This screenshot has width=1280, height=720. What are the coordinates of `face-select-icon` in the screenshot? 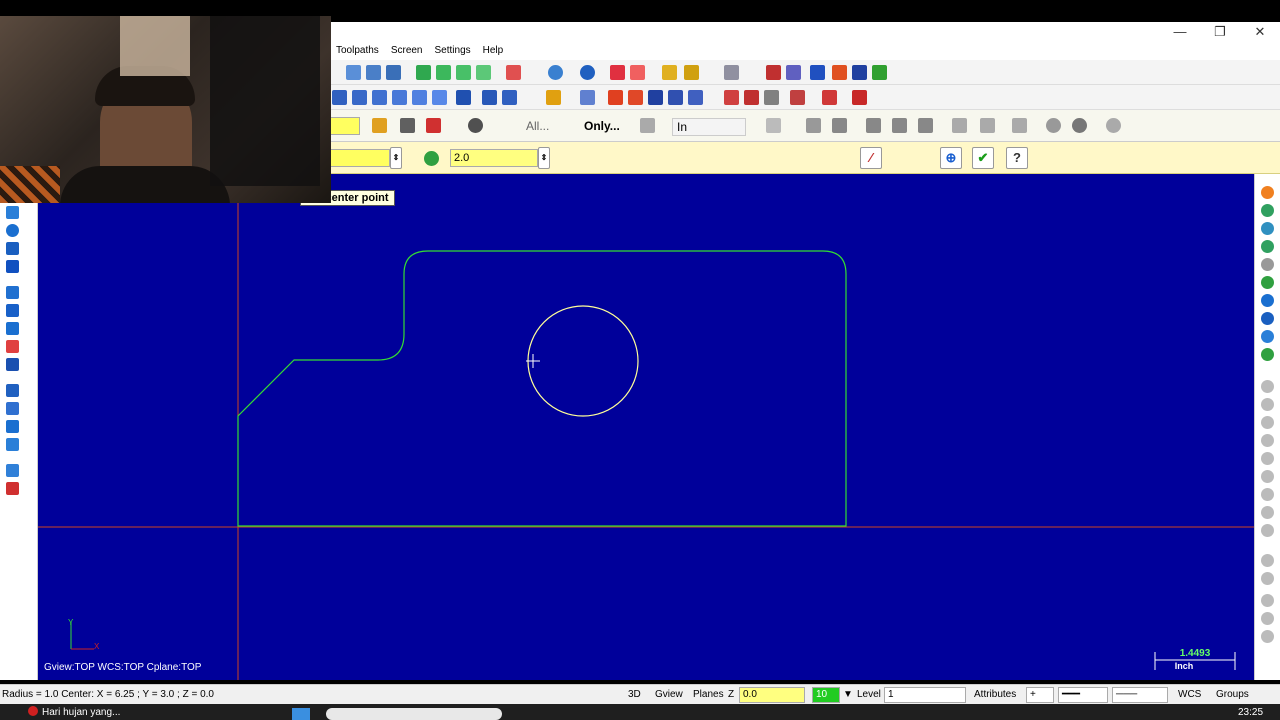 It's located at (873, 125).